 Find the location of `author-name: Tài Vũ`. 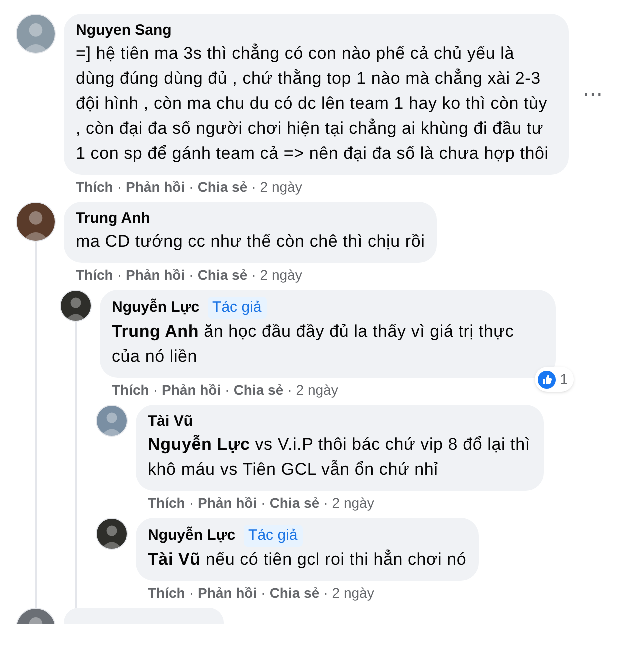

author-name: Tài Vũ is located at coordinates (171, 422).